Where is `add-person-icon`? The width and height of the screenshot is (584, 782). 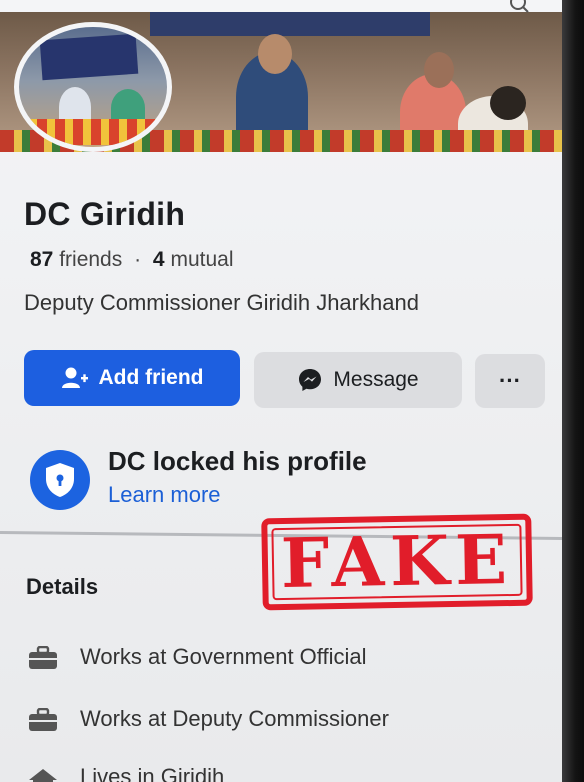 add-person-icon is located at coordinates (74, 377).